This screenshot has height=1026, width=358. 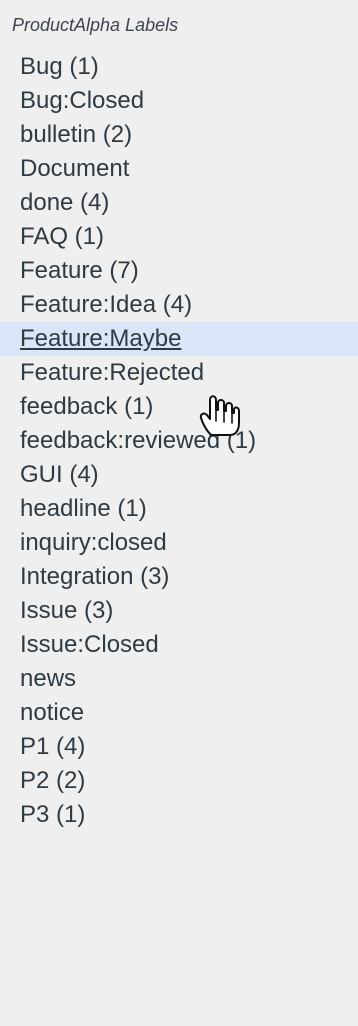 I want to click on label-item-done: done (4), so click(x=179, y=203).